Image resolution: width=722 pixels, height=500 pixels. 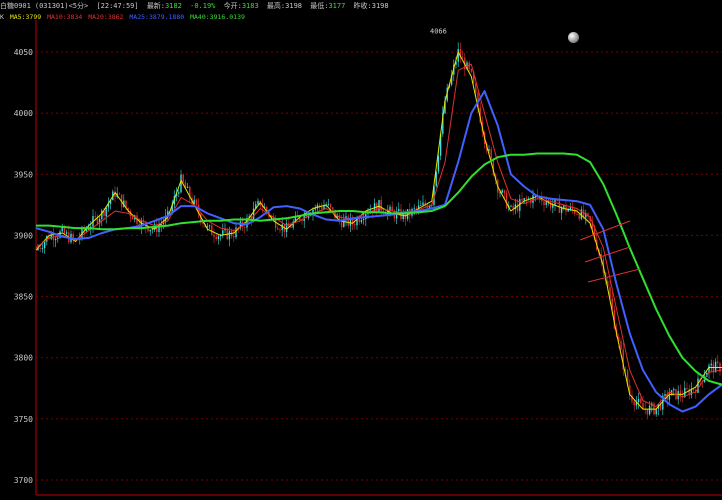 What do you see at coordinates (156, 6) in the screenshot?
I see `latest-label: 最新:` at bounding box center [156, 6].